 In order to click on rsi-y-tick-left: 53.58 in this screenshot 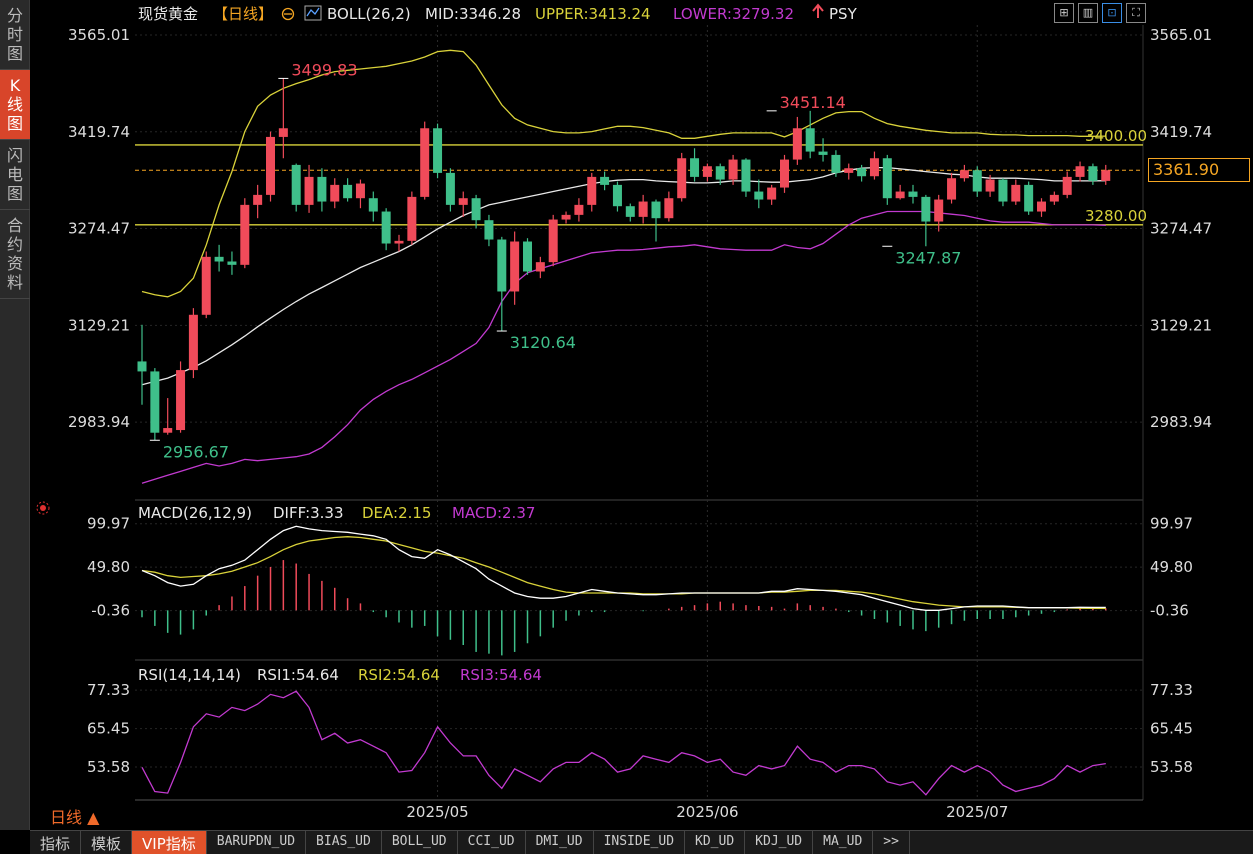, I will do `click(108, 767)`.